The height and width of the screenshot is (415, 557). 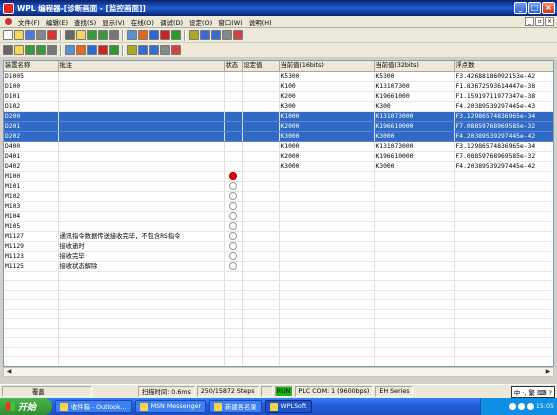 What do you see at coordinates (154, 35) in the screenshot?
I see `ladder-icon` at bounding box center [154, 35].